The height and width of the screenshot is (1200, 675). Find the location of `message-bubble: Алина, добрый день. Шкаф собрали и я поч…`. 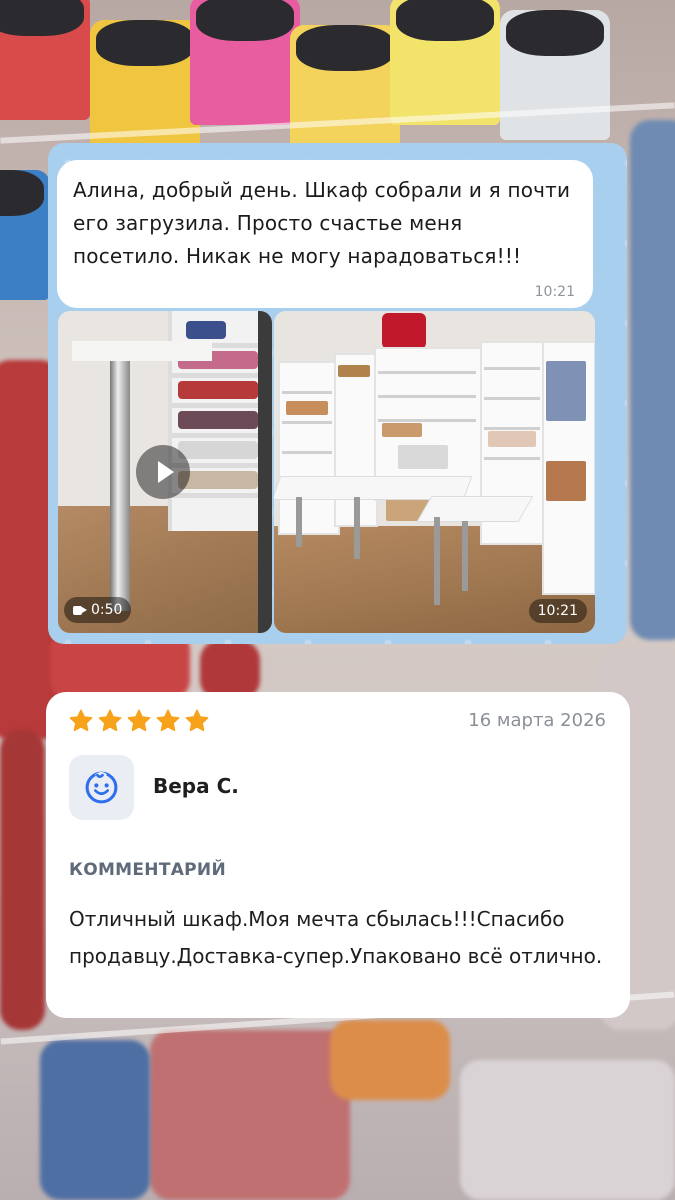

message-bubble: Алина, добрый день. Шкаф собрали и я поч… is located at coordinates (325, 234).